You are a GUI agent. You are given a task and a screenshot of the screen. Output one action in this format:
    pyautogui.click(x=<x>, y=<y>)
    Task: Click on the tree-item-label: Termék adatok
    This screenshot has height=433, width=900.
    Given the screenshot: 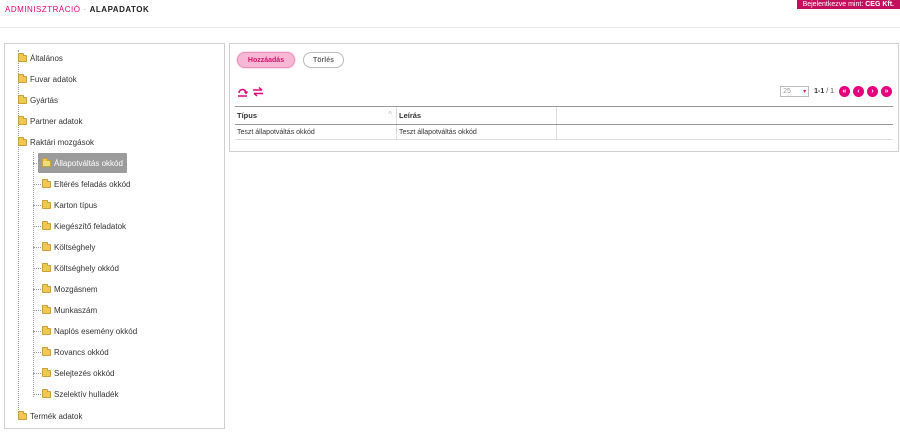 What is the action you would take?
    pyautogui.click(x=56, y=416)
    